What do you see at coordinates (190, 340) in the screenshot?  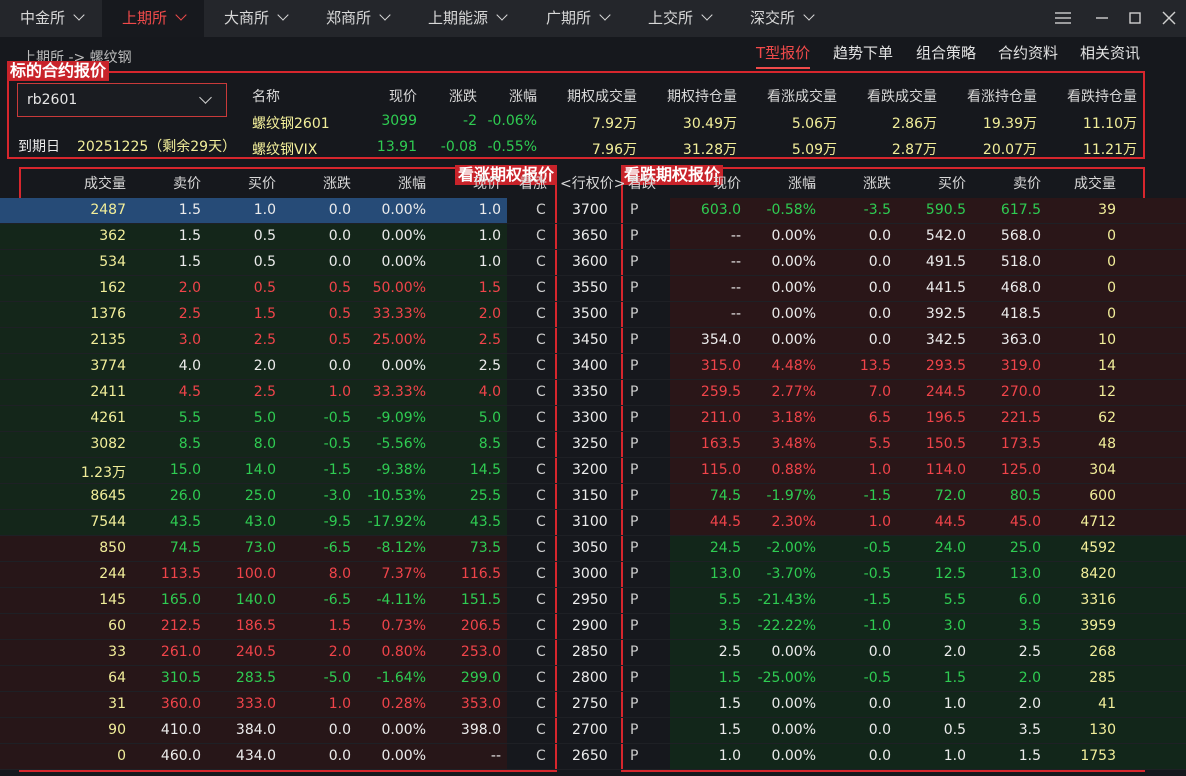 I see `call-ask: 3.0` at bounding box center [190, 340].